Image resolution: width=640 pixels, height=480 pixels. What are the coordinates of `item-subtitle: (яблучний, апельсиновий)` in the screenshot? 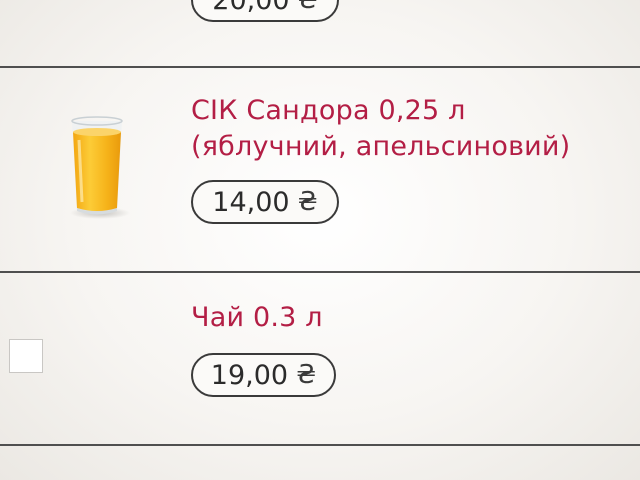 It's located at (381, 146).